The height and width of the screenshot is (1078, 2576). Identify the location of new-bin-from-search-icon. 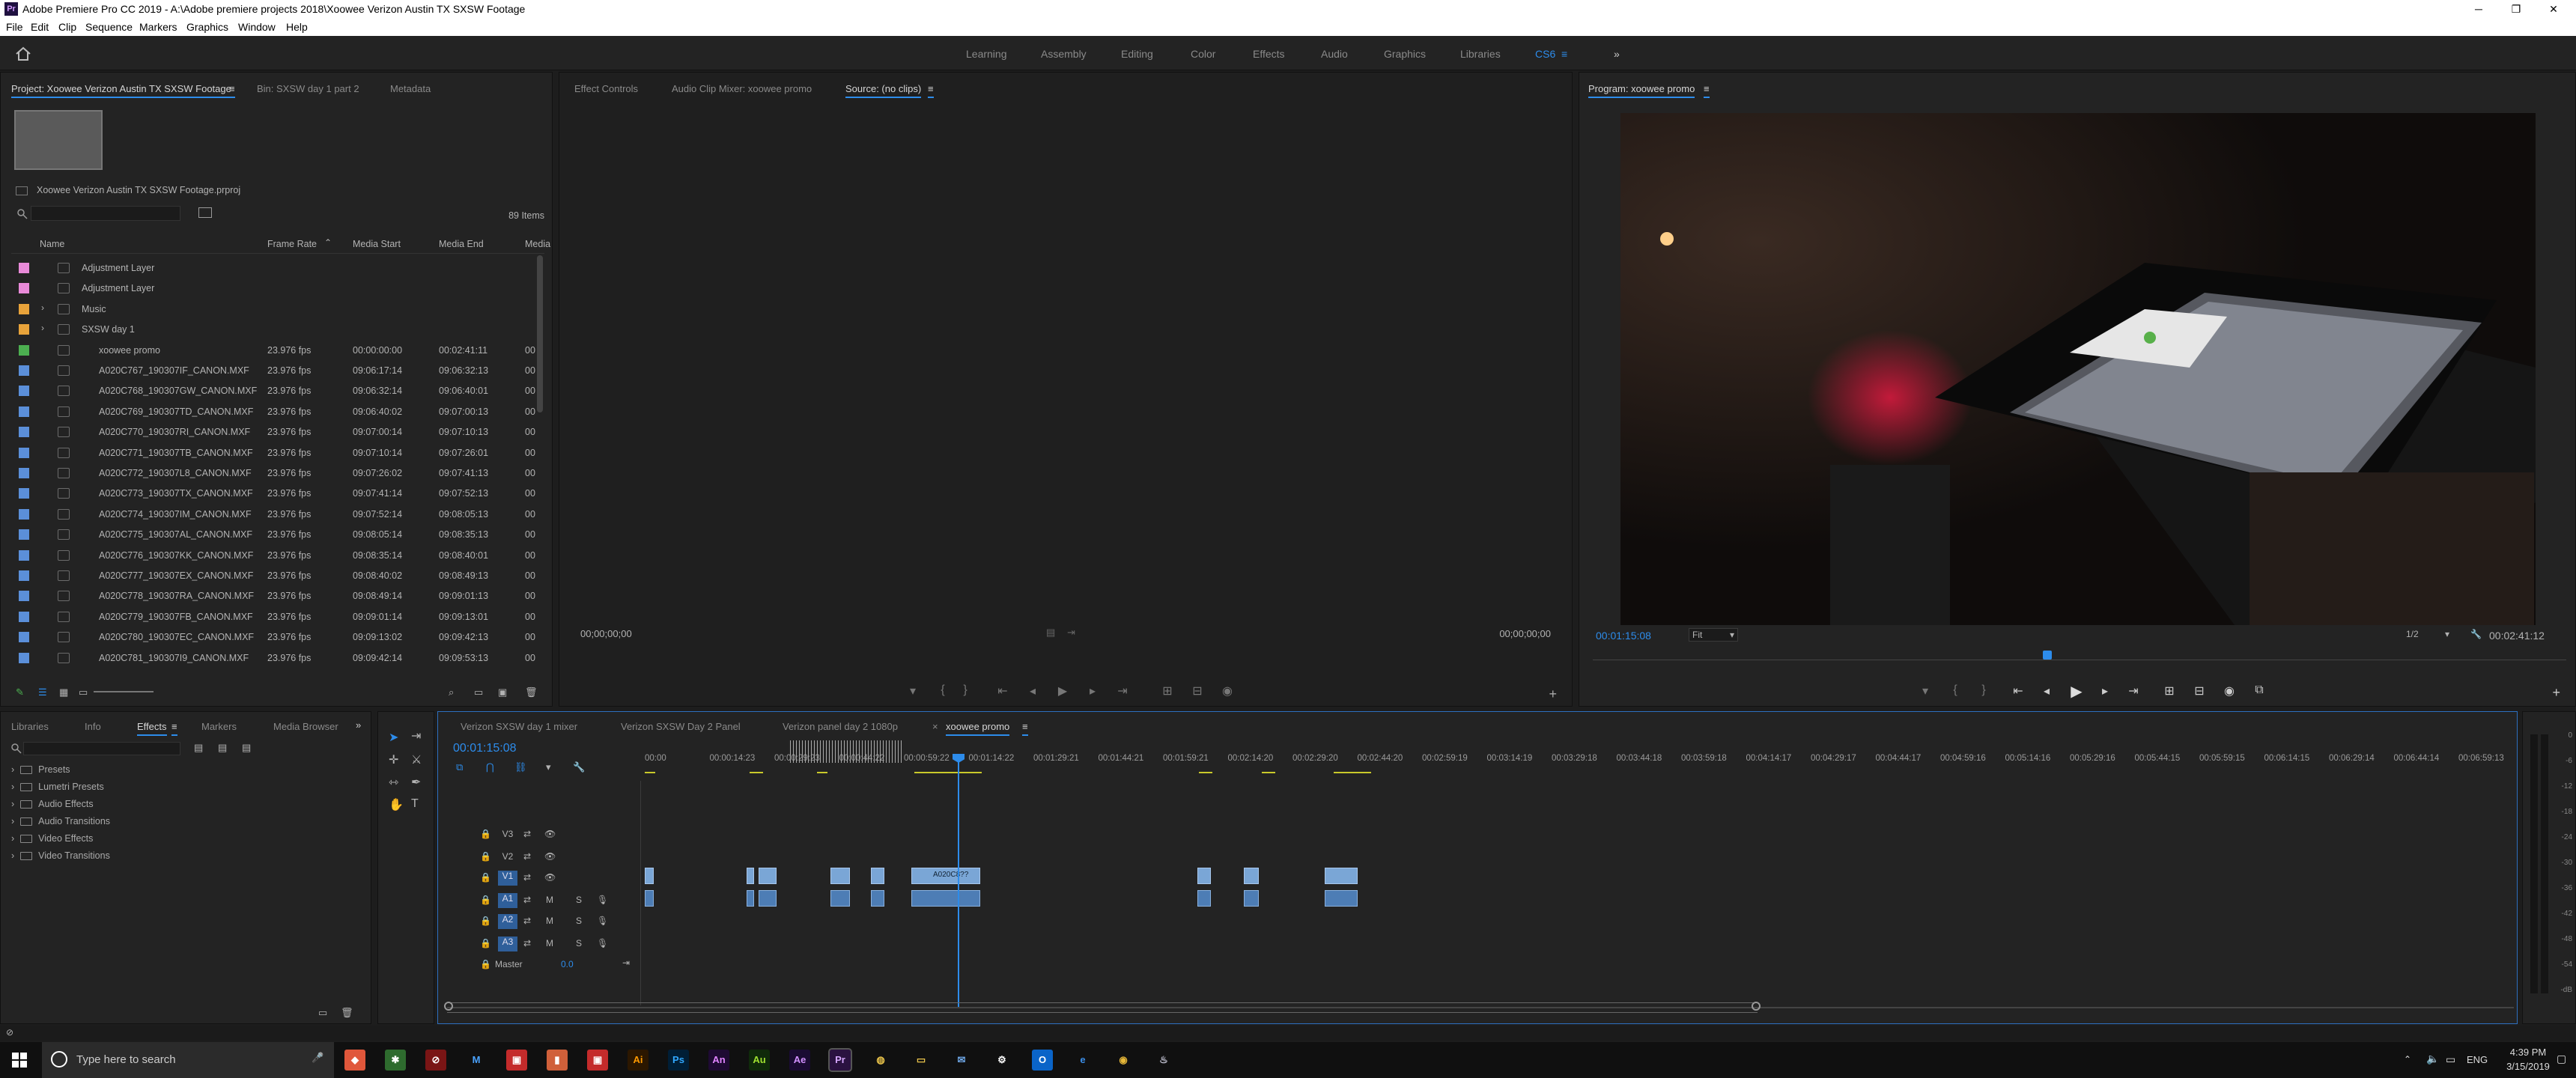
(205, 212).